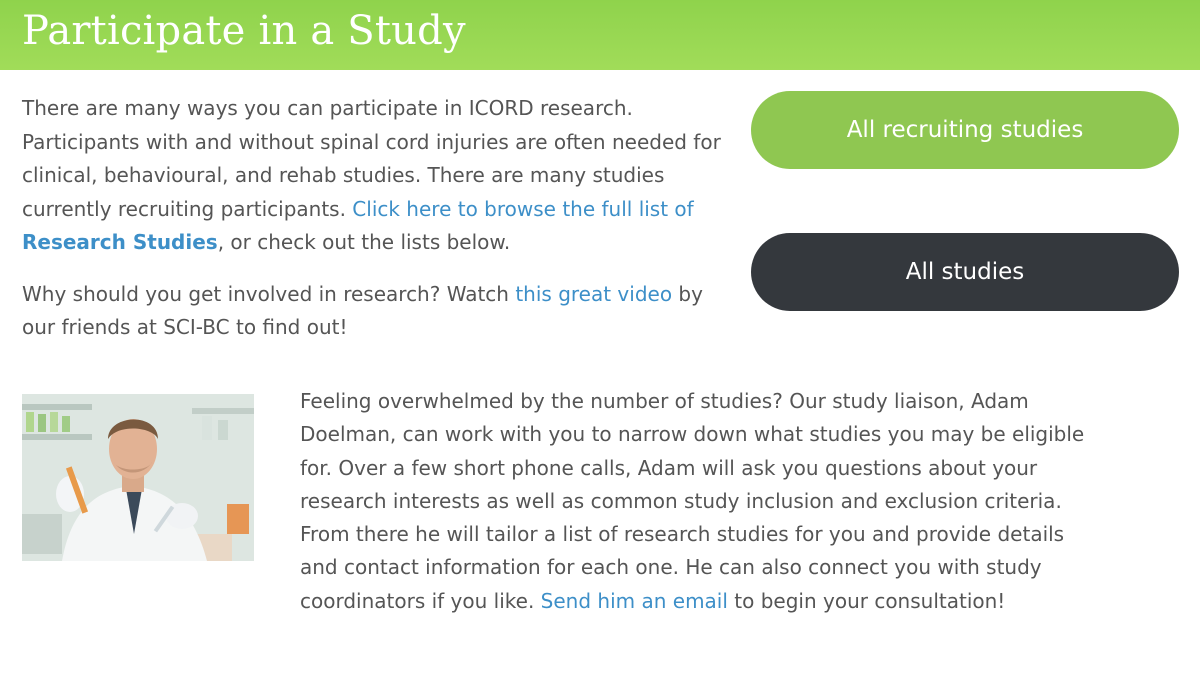 This screenshot has height=674, width=1200. Describe the element at coordinates (120, 242) in the screenshot. I see `research-studies-link-text: Research Studies` at that location.